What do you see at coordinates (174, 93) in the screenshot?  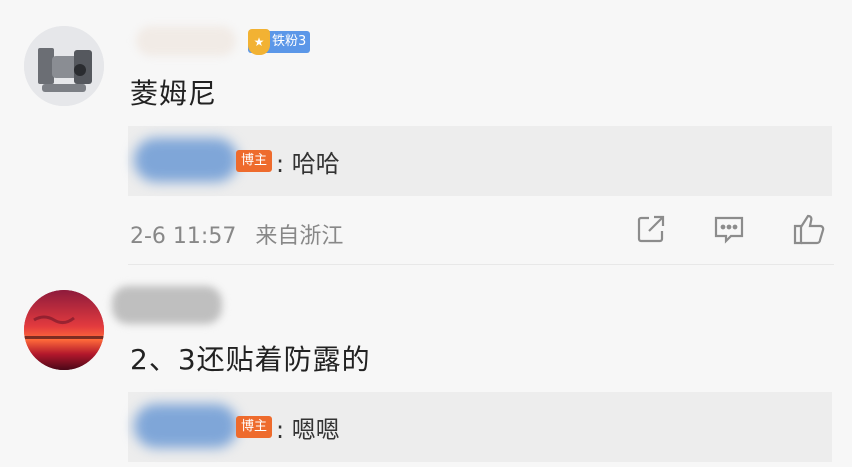 I see `comment-text: 菱姆尼` at bounding box center [174, 93].